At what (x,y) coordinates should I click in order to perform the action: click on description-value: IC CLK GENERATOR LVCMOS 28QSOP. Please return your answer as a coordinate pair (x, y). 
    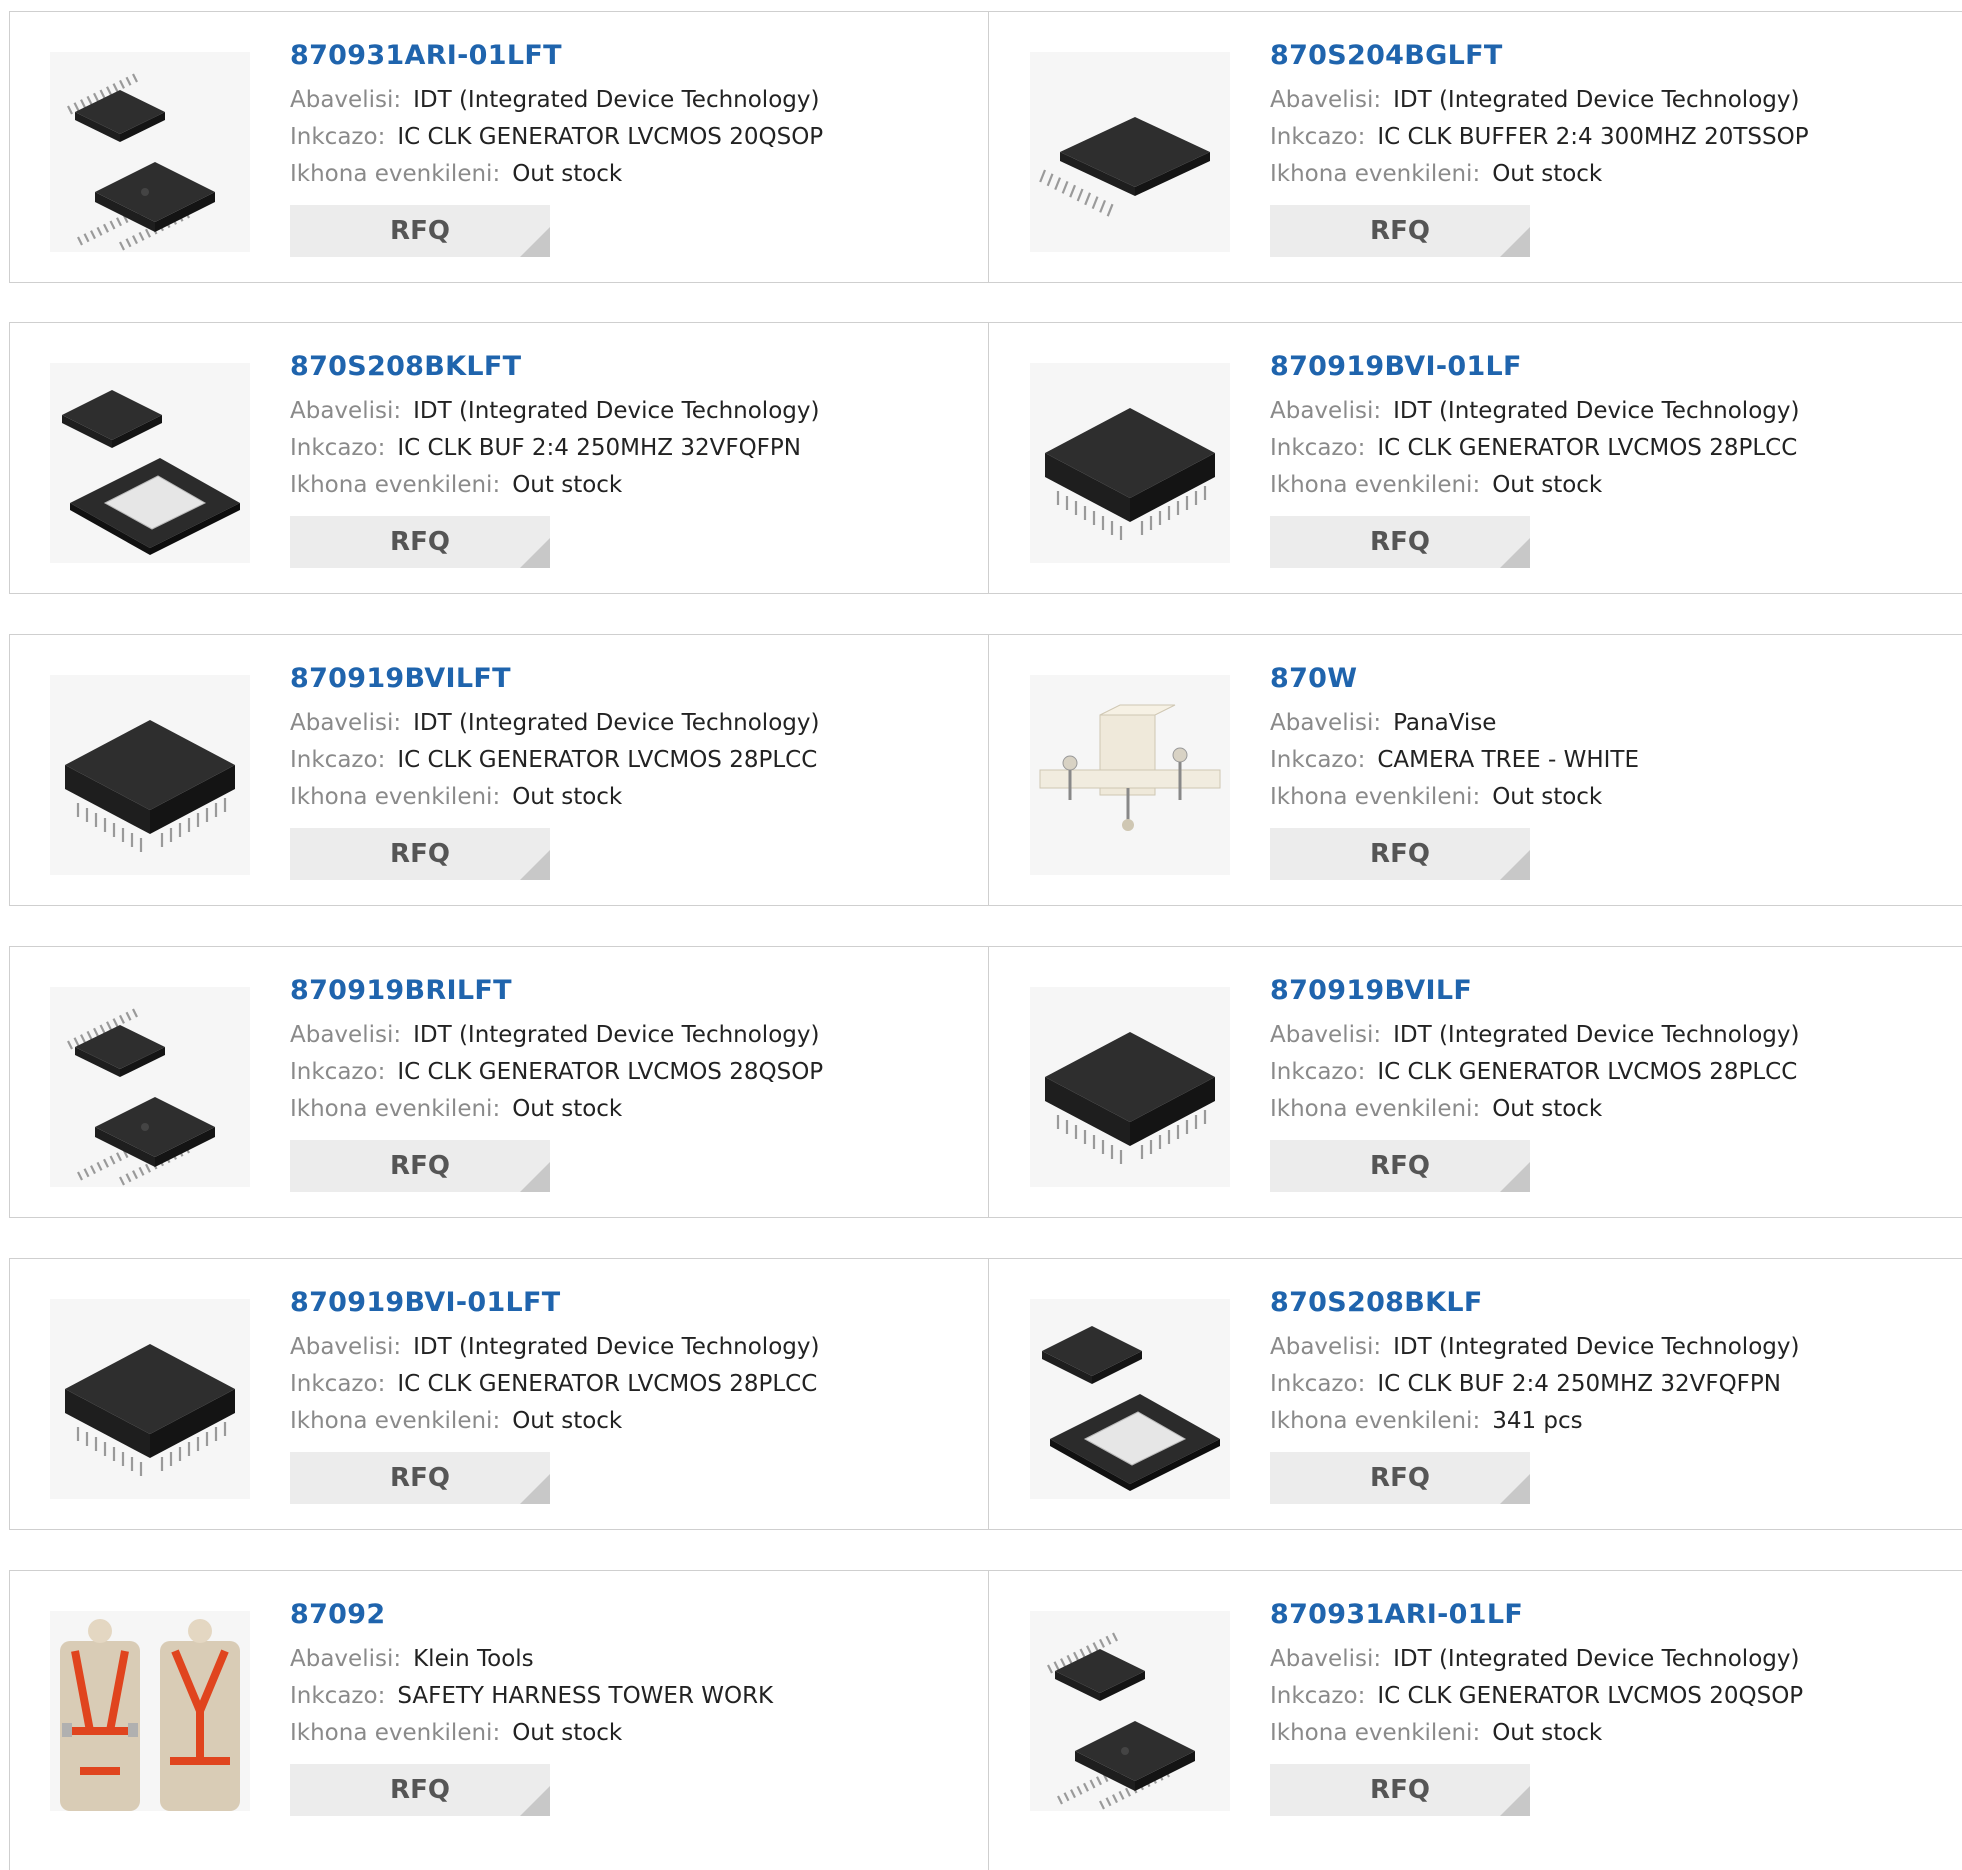
    Looking at the image, I should click on (610, 1072).